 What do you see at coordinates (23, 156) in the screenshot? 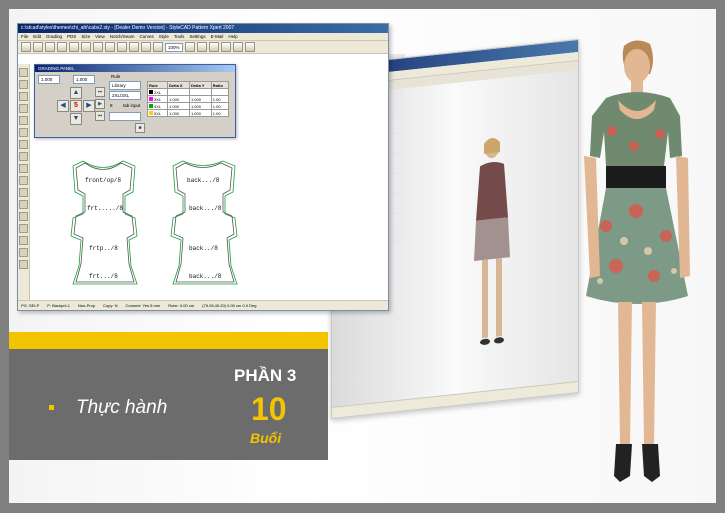
I see `tool-grade-icon` at bounding box center [23, 156].